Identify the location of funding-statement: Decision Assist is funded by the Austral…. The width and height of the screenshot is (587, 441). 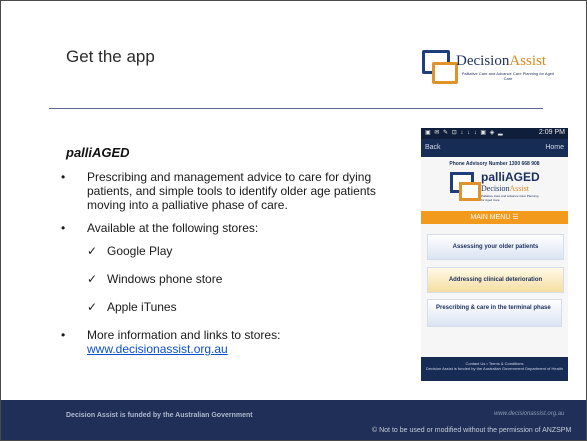
(159, 415).